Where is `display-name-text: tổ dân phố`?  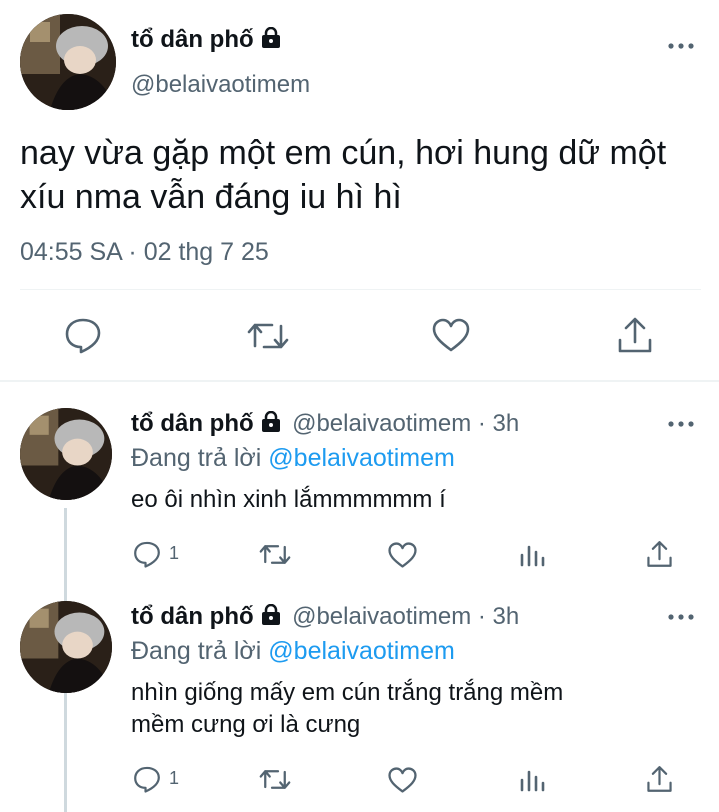 display-name-text: tổ dân phố is located at coordinates (192, 39).